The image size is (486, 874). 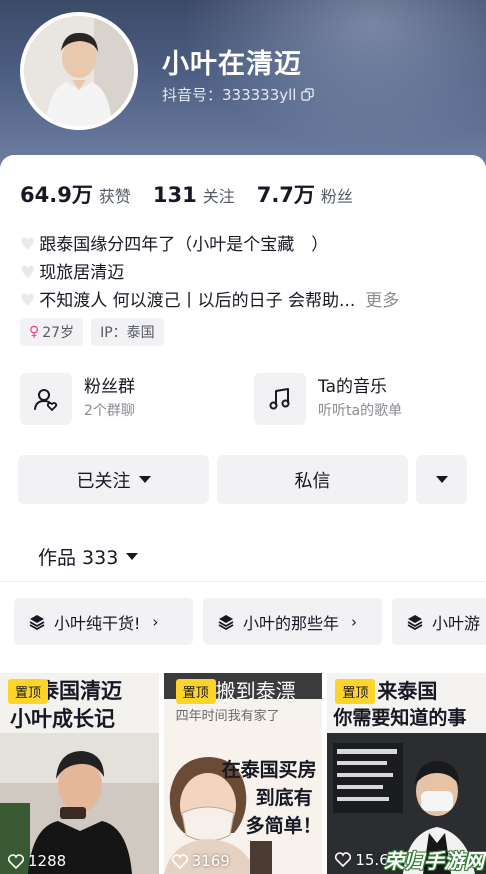 I want to click on bio-line: ♥ 现旅居清迈, so click(x=245, y=273).